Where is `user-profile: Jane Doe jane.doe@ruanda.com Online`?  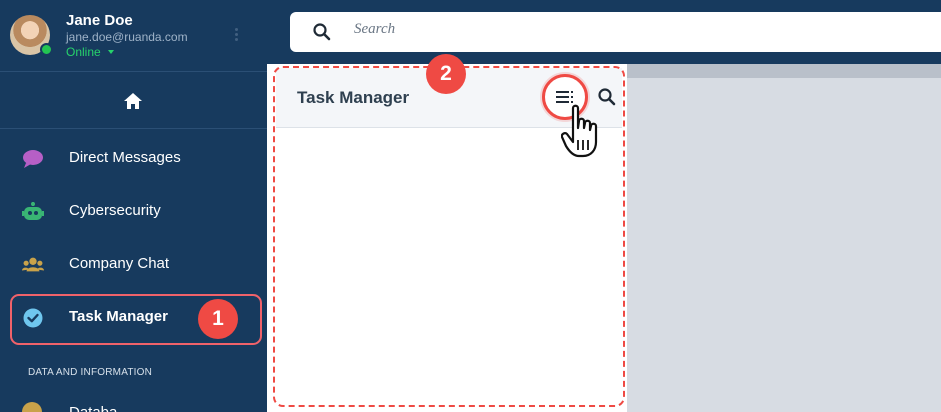 user-profile: Jane Doe jane.doe@ruanda.com Online is located at coordinates (133, 36).